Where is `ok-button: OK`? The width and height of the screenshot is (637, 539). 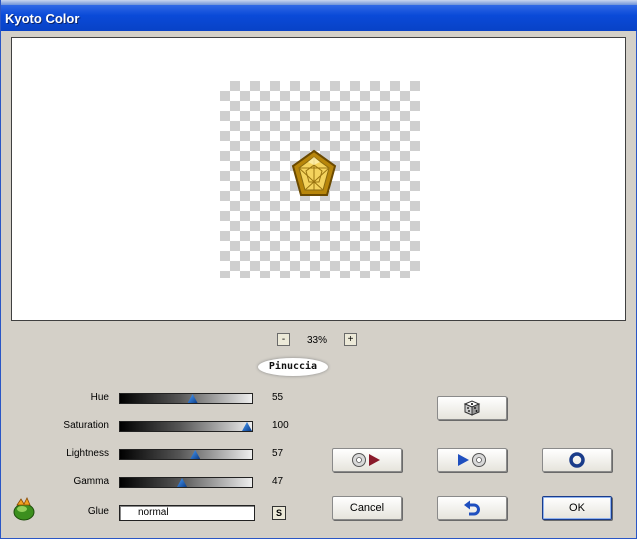 ok-button: OK is located at coordinates (577, 508).